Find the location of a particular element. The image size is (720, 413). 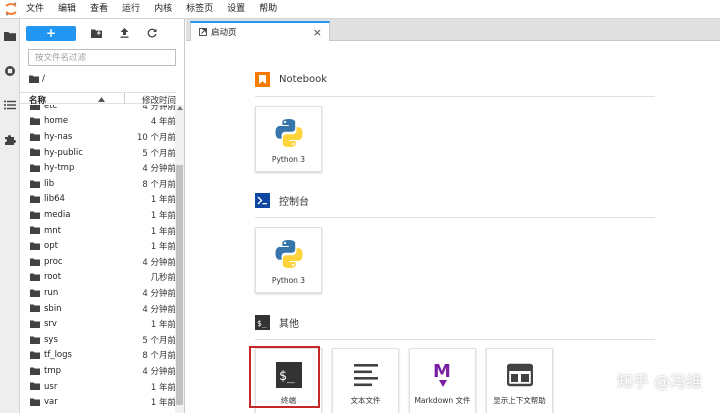

card-label: Python 3 is located at coordinates (288, 280).